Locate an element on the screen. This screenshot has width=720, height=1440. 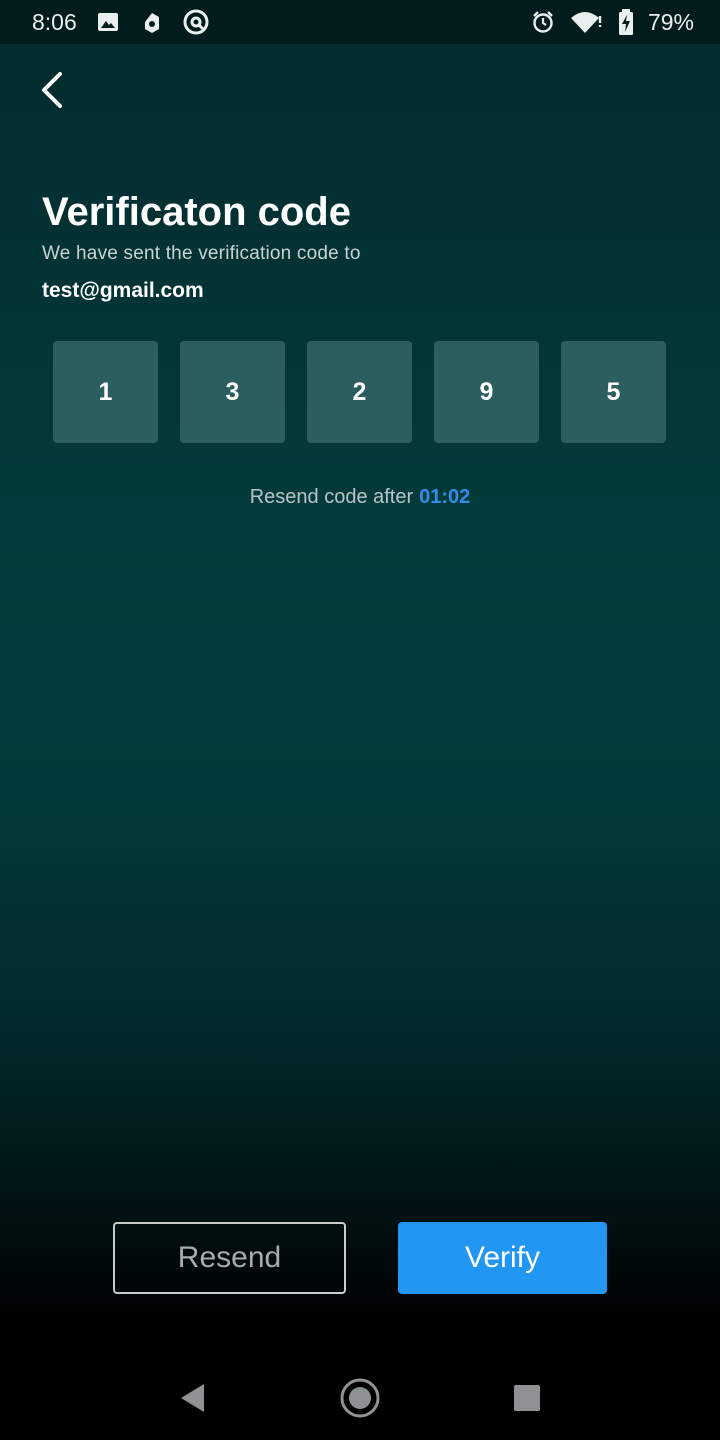
nav-home-button is located at coordinates (360, 1398).